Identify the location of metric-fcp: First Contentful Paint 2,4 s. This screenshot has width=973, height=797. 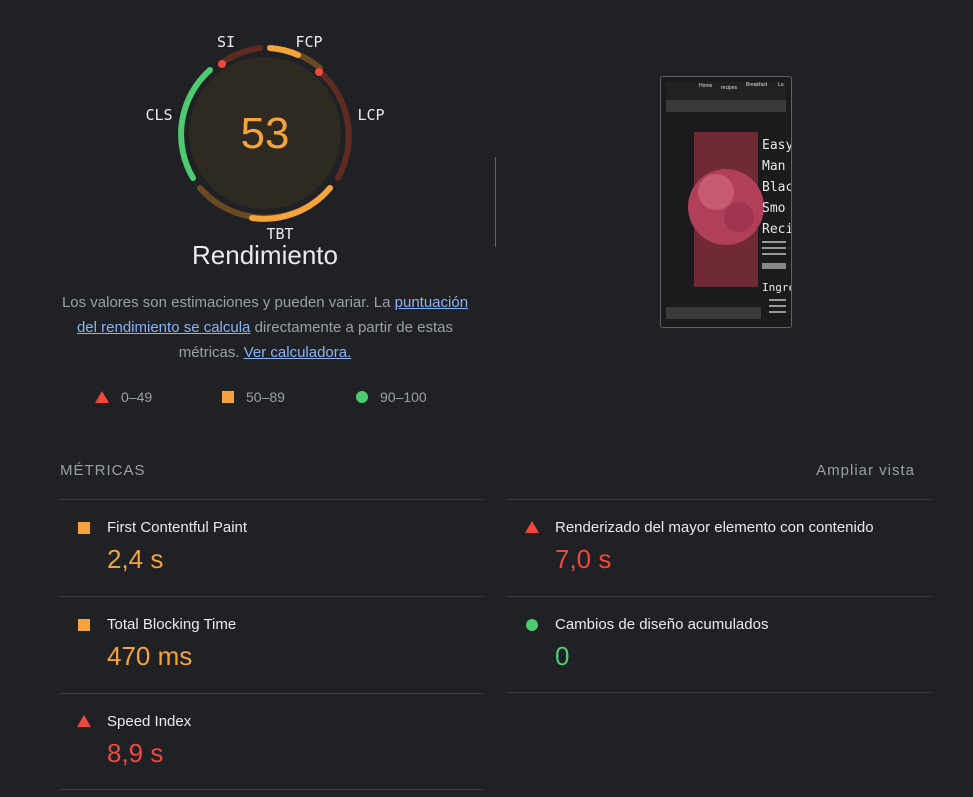
(271, 547).